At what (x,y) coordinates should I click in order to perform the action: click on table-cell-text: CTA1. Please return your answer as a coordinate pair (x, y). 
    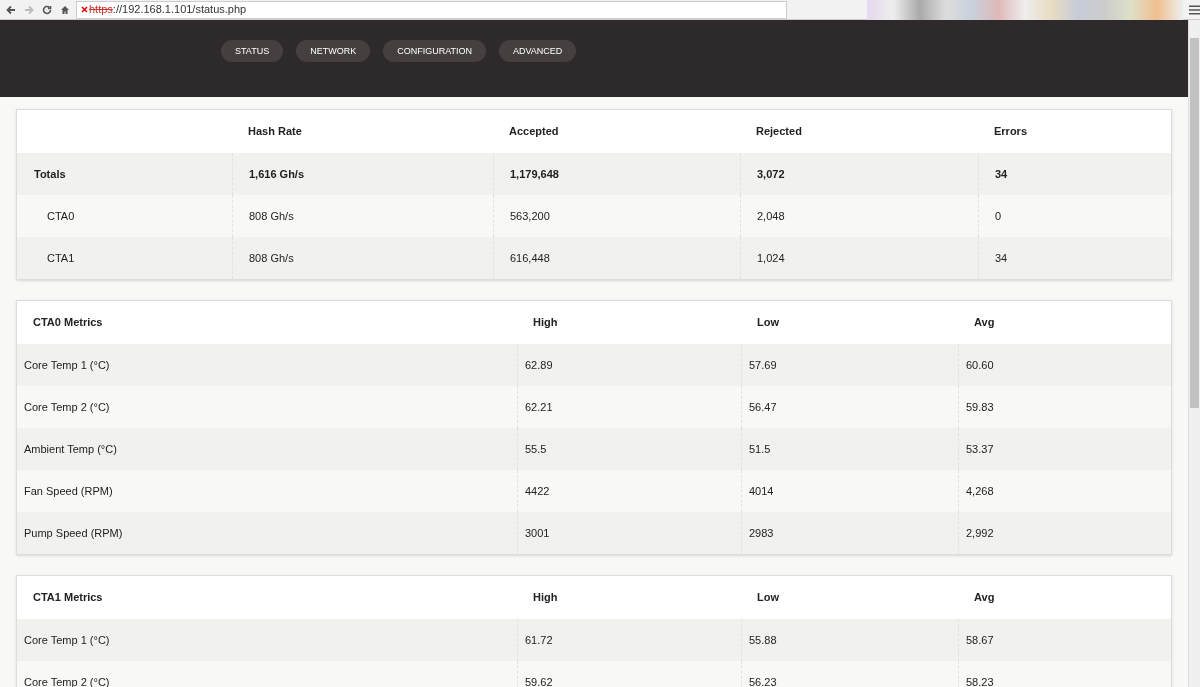
    Looking at the image, I should click on (61, 258).